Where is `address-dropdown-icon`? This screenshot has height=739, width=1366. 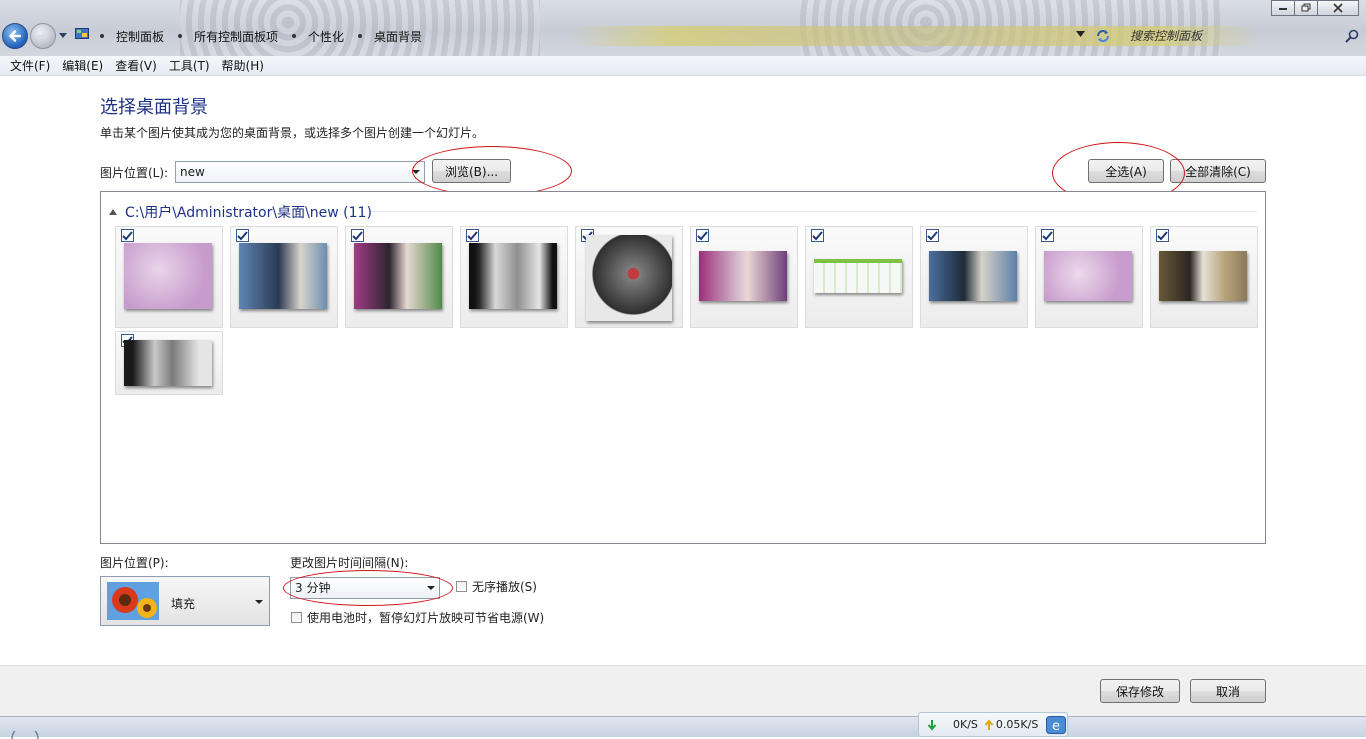
address-dropdown-icon is located at coordinates (1080, 34).